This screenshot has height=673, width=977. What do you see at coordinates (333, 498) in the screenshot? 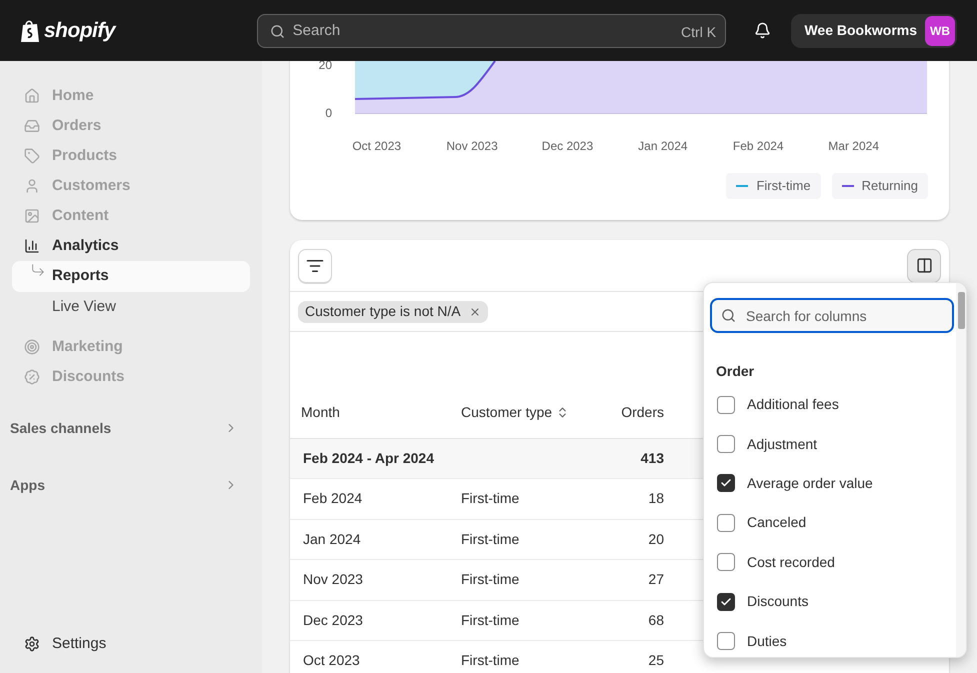
I see `table-cell-text: Feb 2024` at bounding box center [333, 498].